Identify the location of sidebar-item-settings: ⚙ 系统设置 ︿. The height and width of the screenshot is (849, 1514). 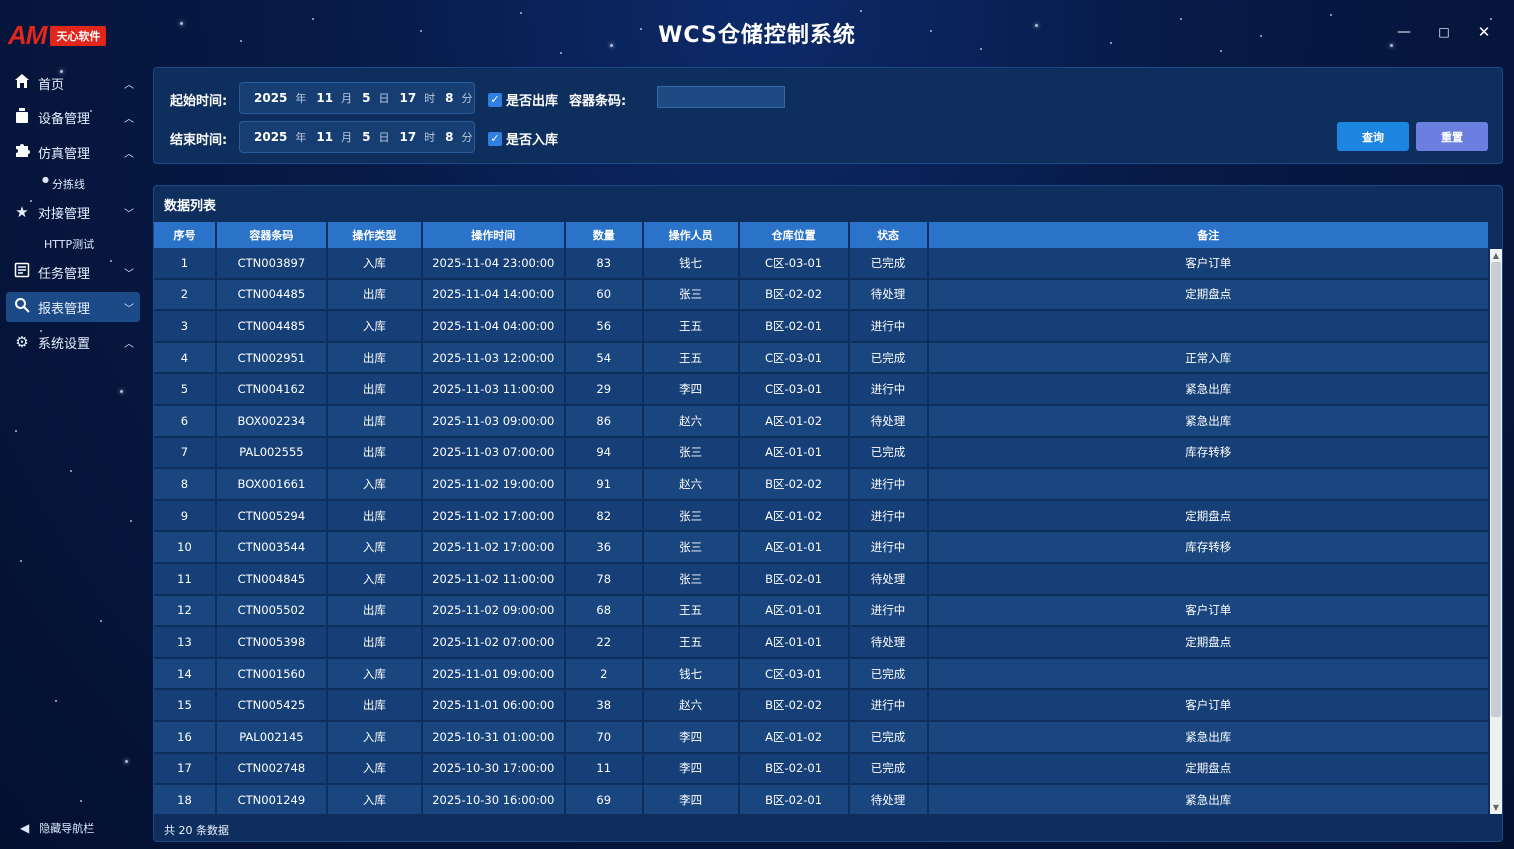
(73, 342).